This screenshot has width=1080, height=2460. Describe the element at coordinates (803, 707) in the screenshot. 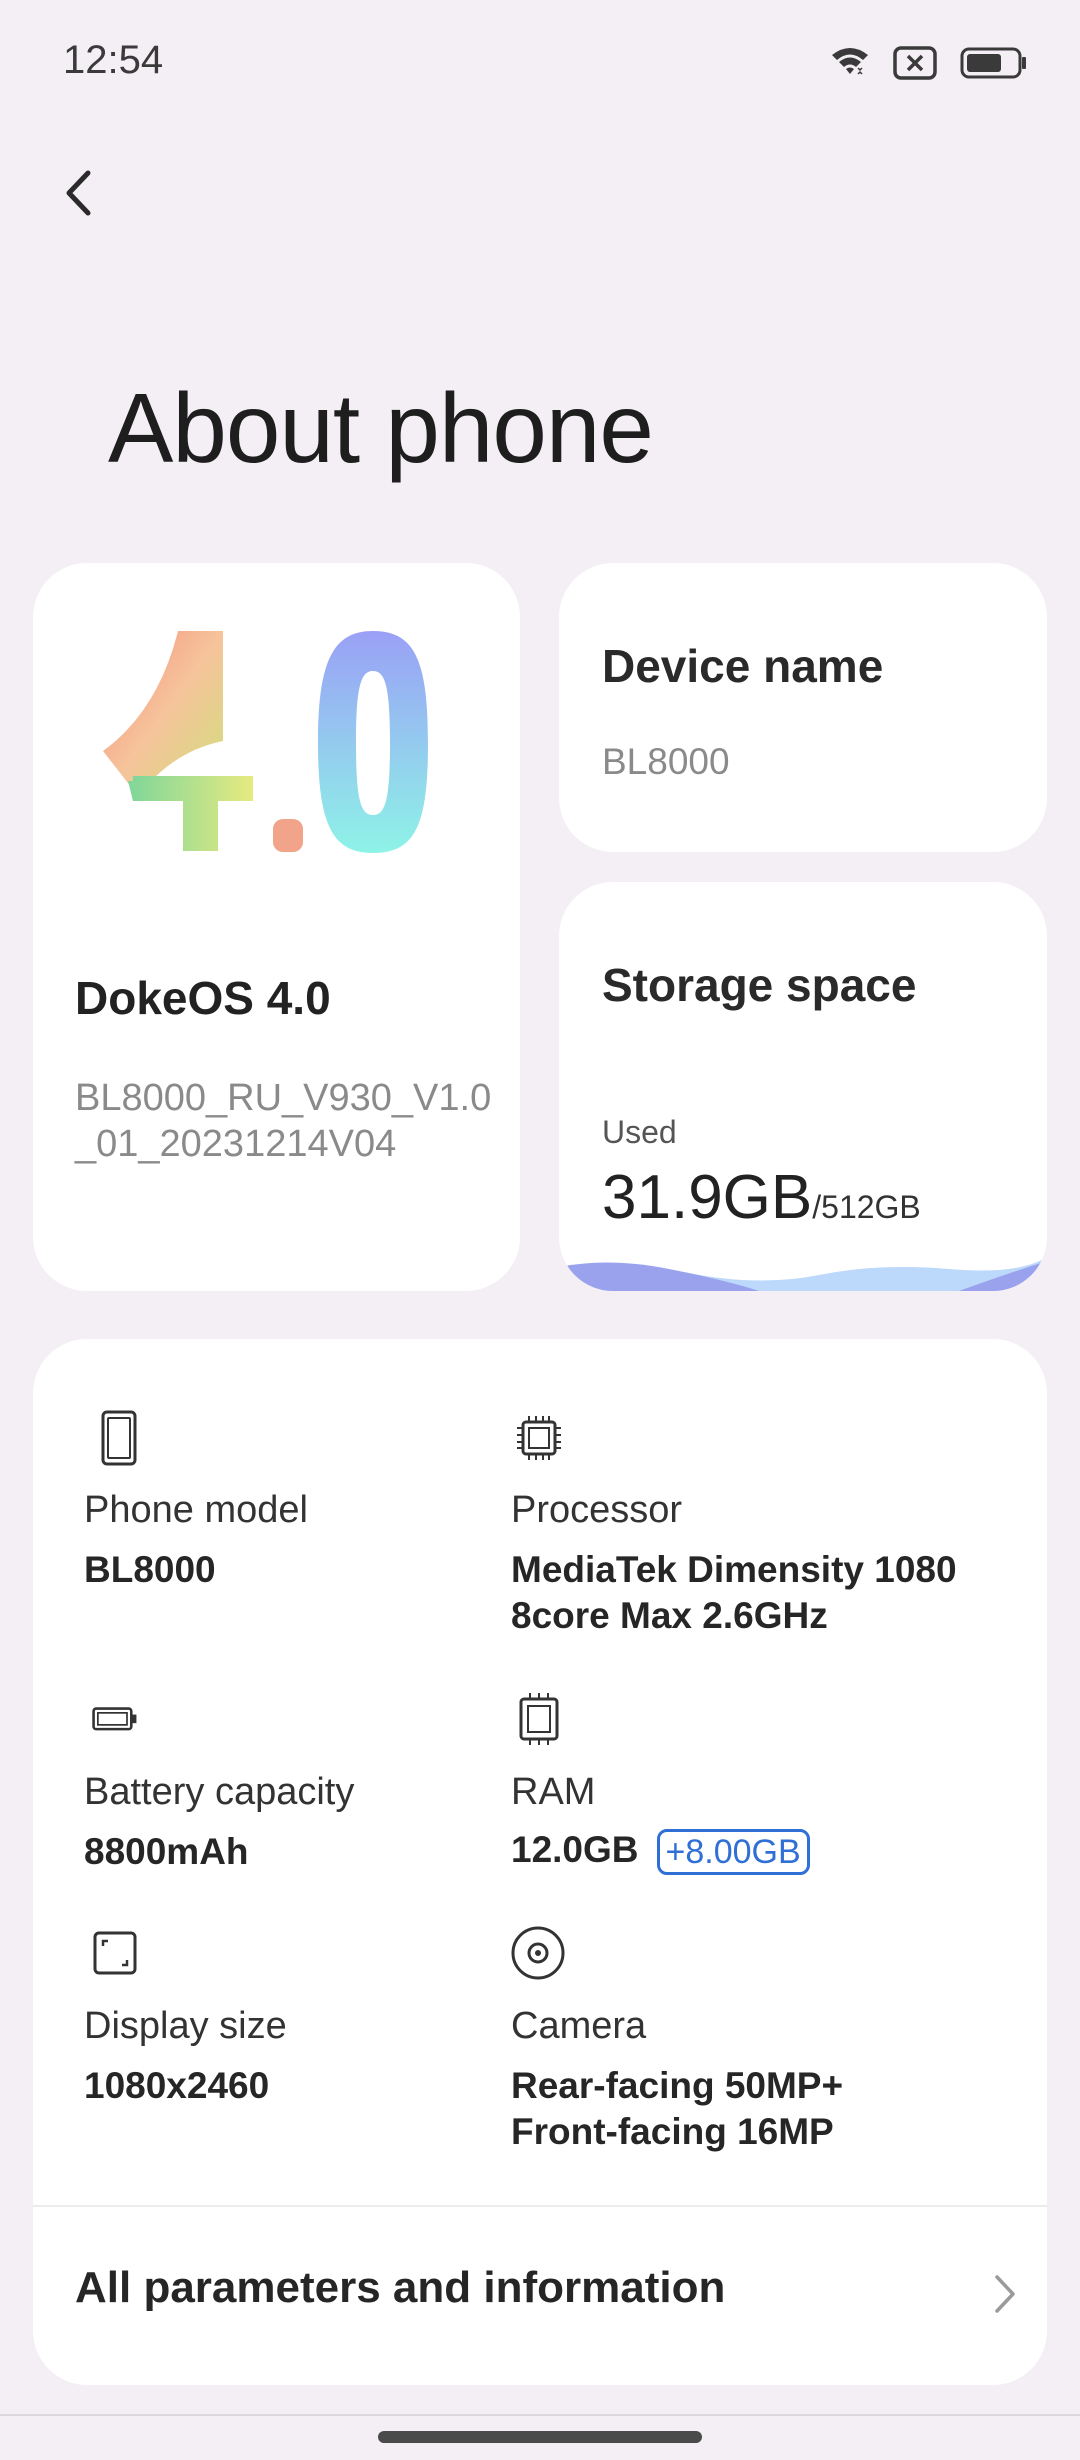

I see `device-name-card: Device name BL8000` at that location.